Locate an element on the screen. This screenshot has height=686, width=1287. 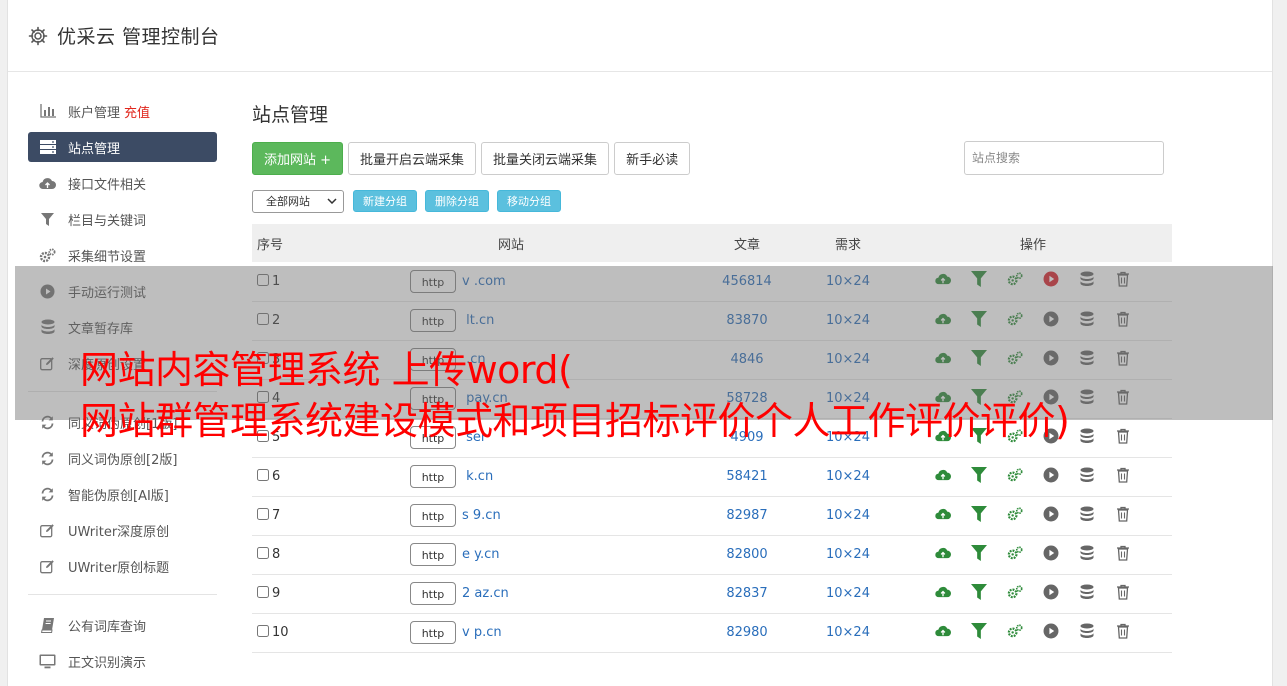
gear-icon is located at coordinates (38, 35).